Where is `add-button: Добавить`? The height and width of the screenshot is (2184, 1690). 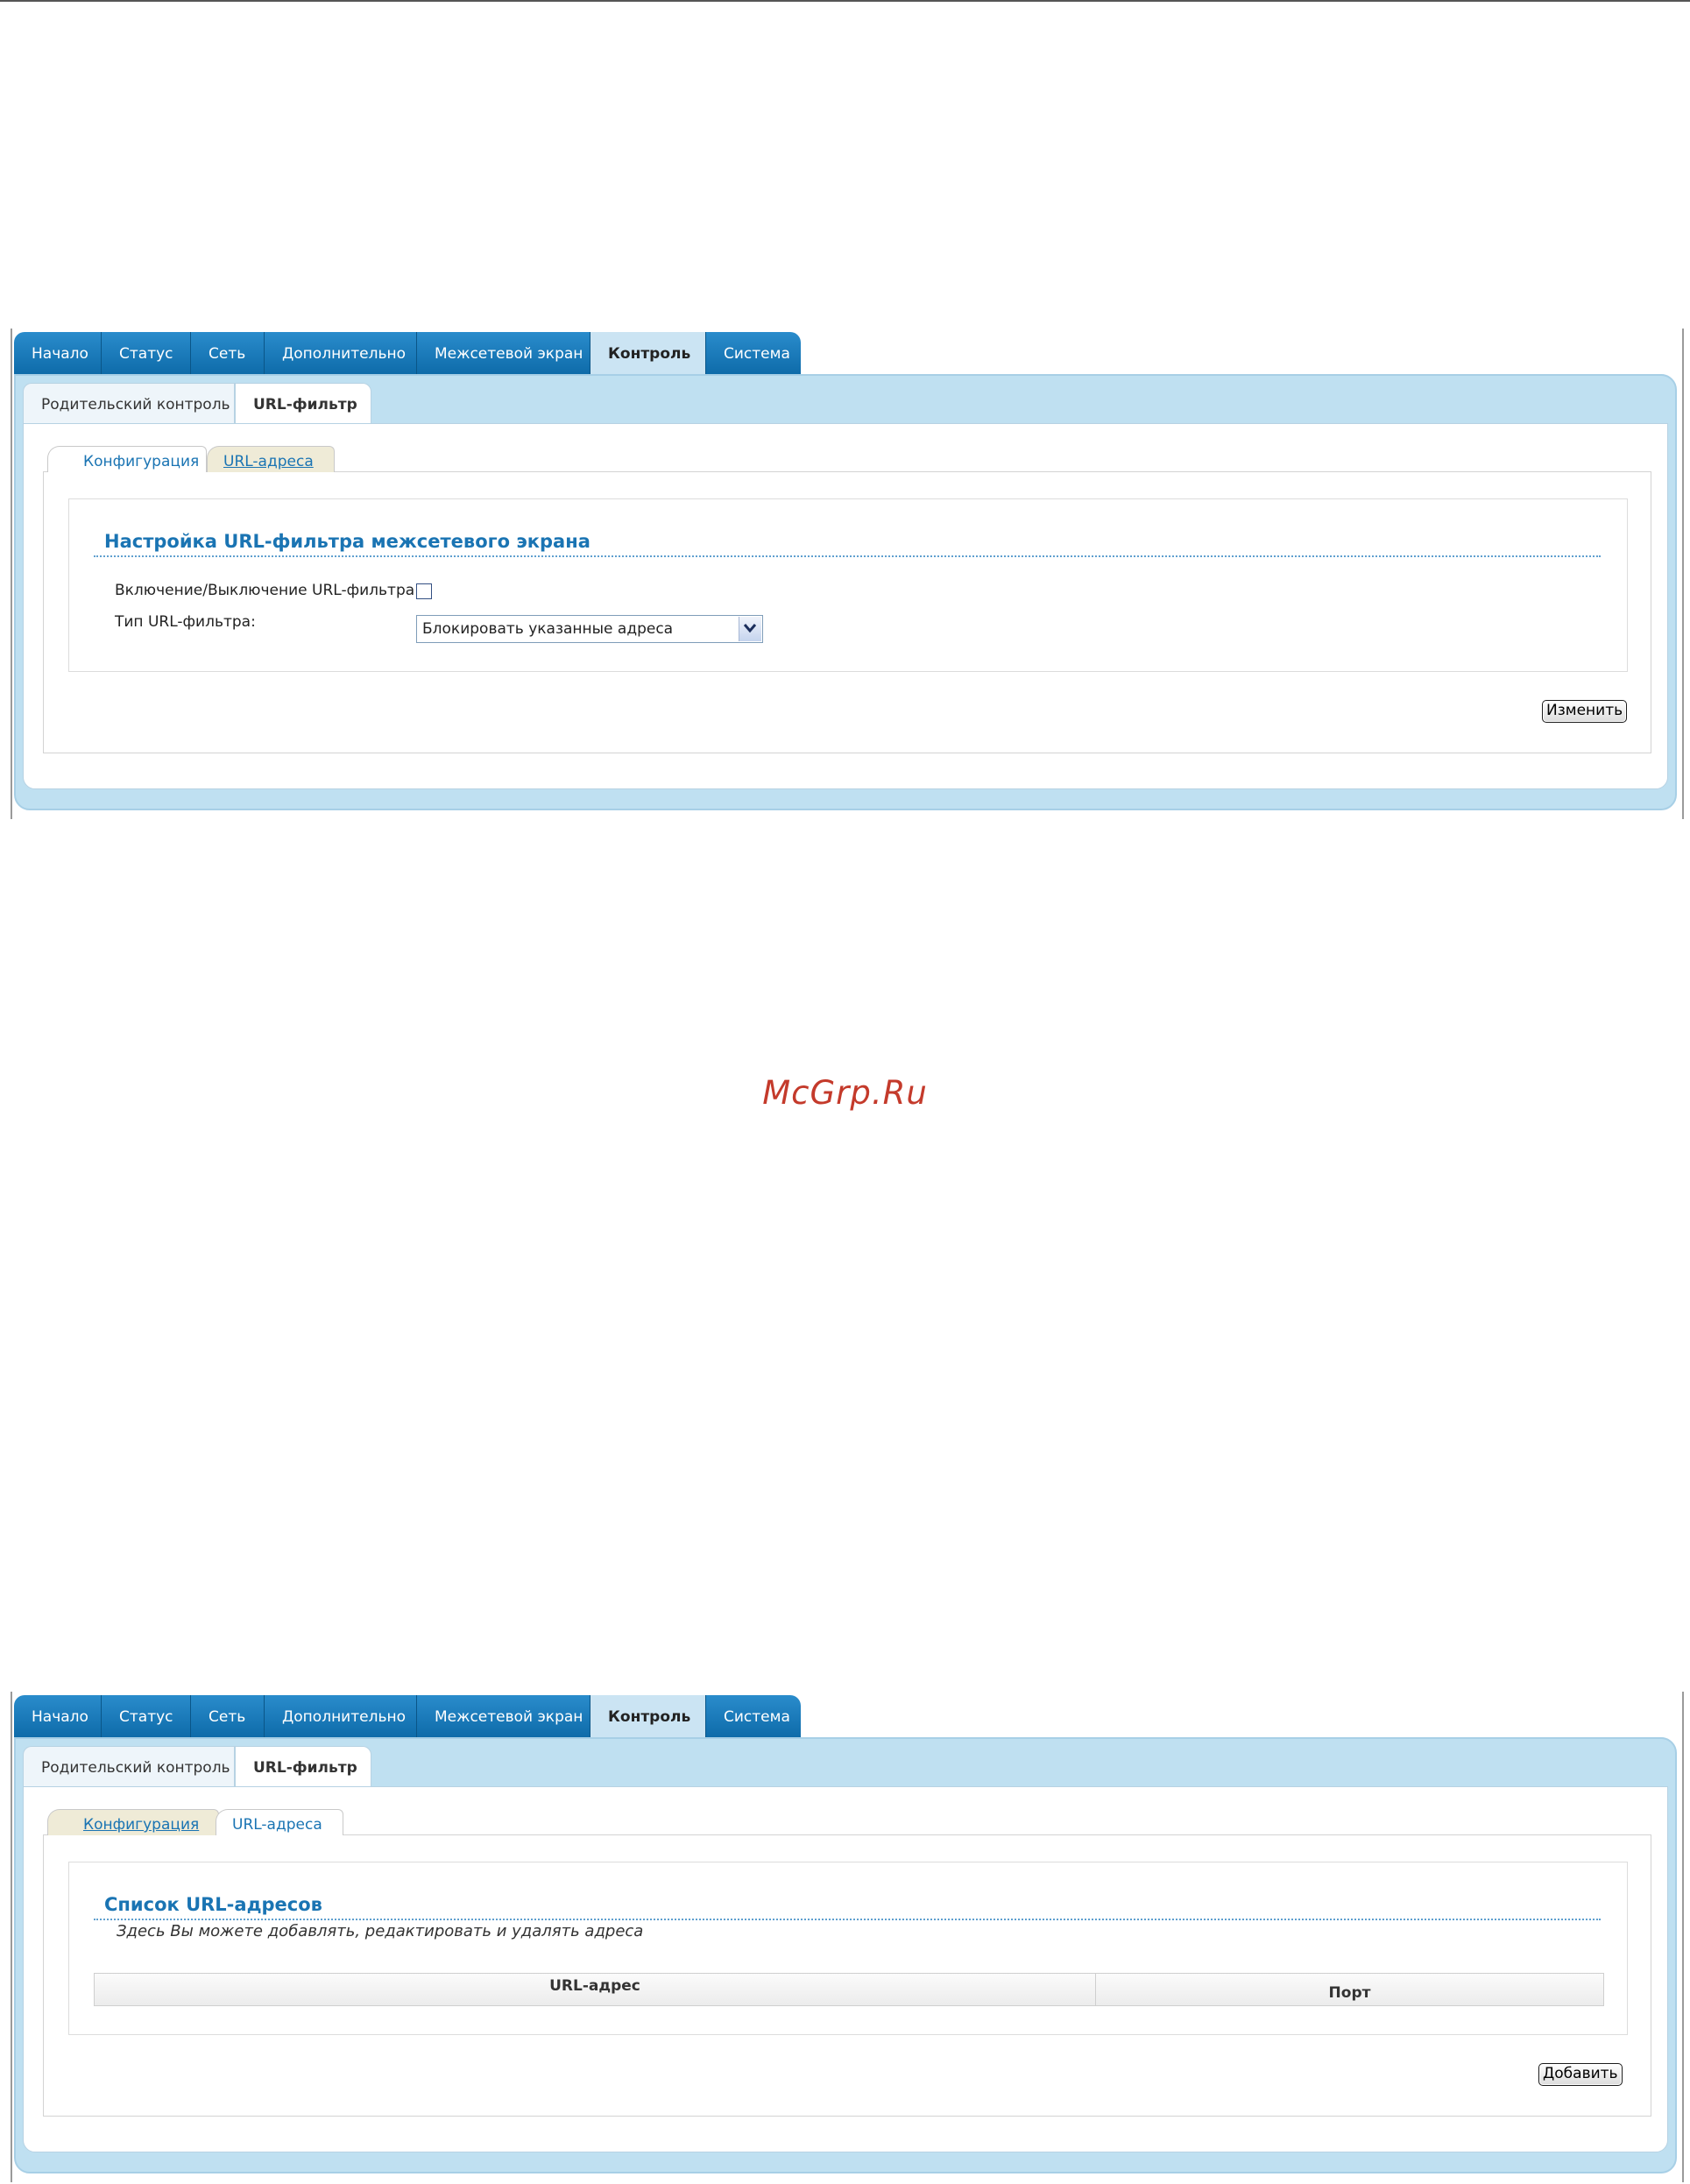 add-button: Добавить is located at coordinates (1581, 2074).